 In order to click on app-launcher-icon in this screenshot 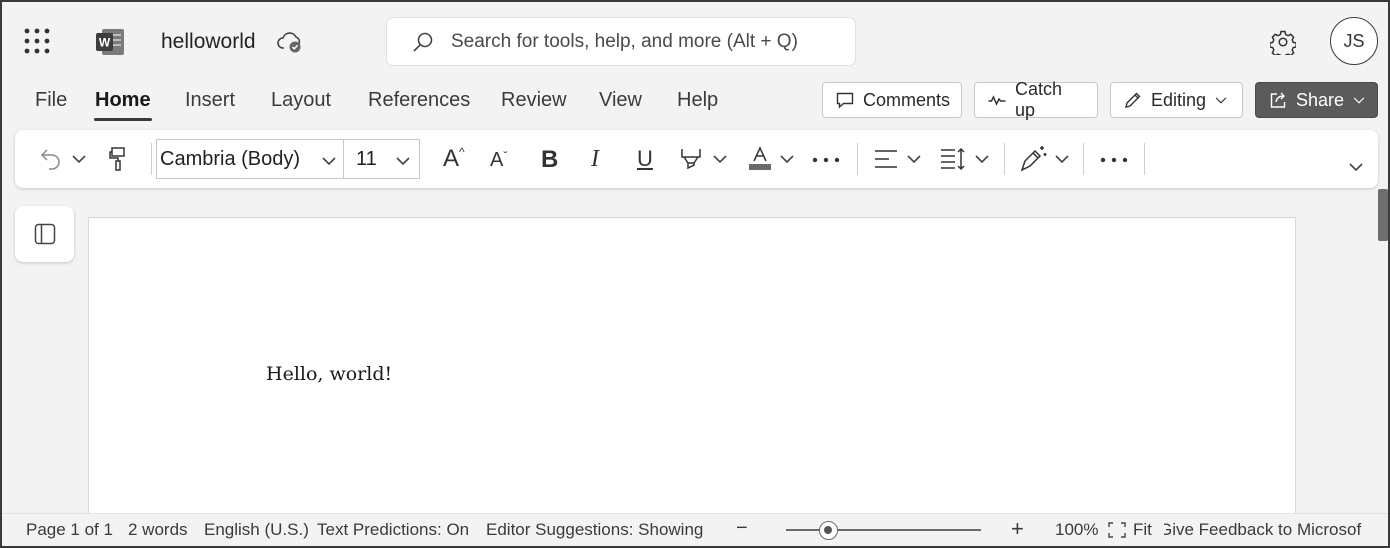, I will do `click(37, 41)`.